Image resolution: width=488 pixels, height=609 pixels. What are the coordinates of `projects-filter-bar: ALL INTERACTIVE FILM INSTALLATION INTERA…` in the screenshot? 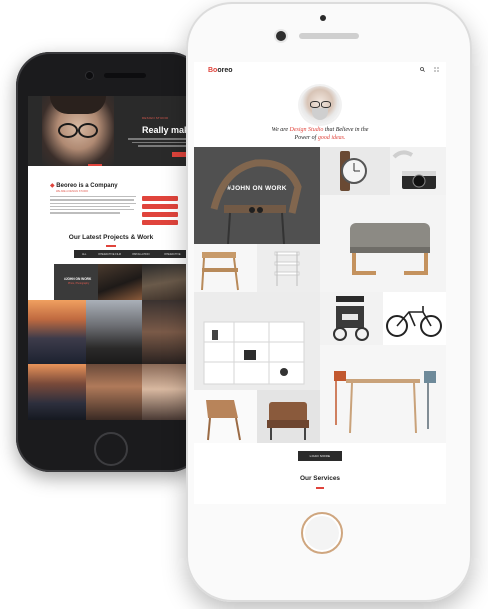 It's located at (134, 254).